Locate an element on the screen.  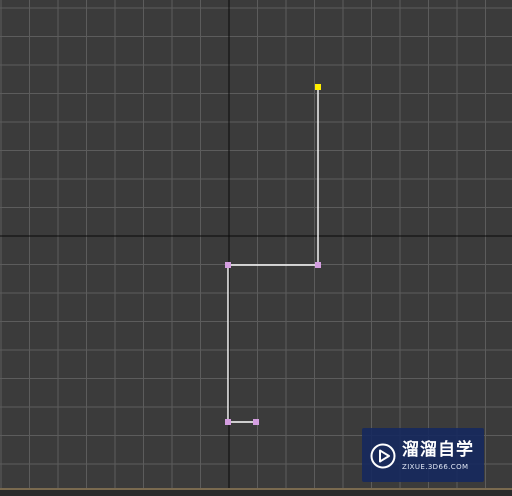
play-circle-icon is located at coordinates (383, 456).